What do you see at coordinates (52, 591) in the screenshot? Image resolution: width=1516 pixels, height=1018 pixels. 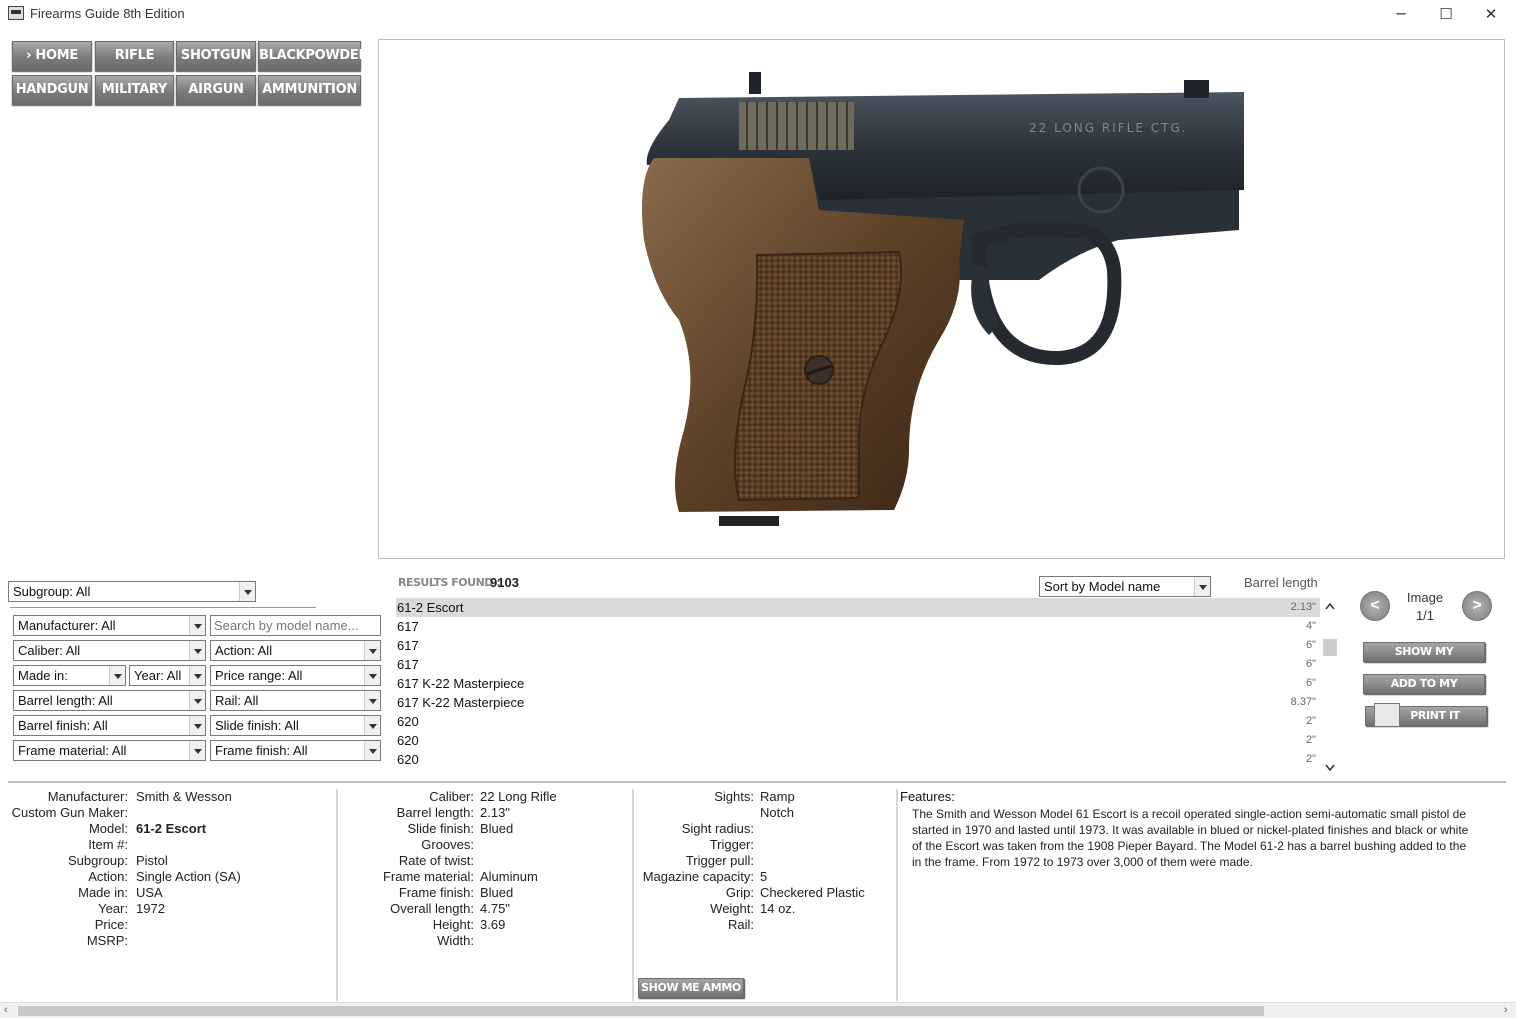 I see `subgroup-value: Subgroup: All` at bounding box center [52, 591].